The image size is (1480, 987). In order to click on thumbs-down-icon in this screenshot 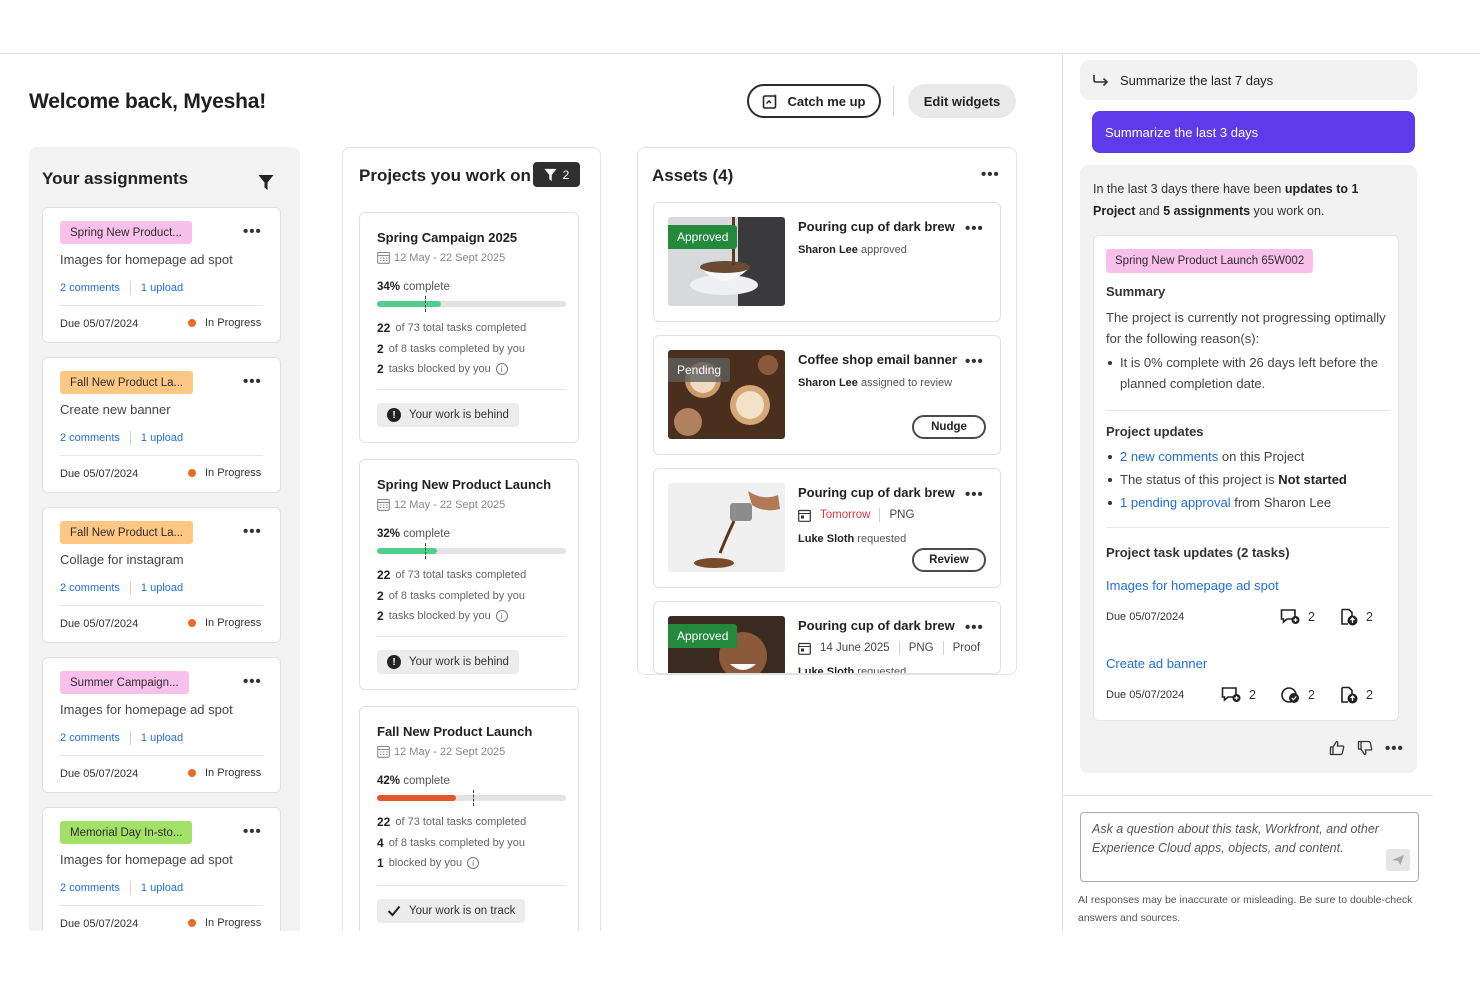, I will do `click(1365, 748)`.